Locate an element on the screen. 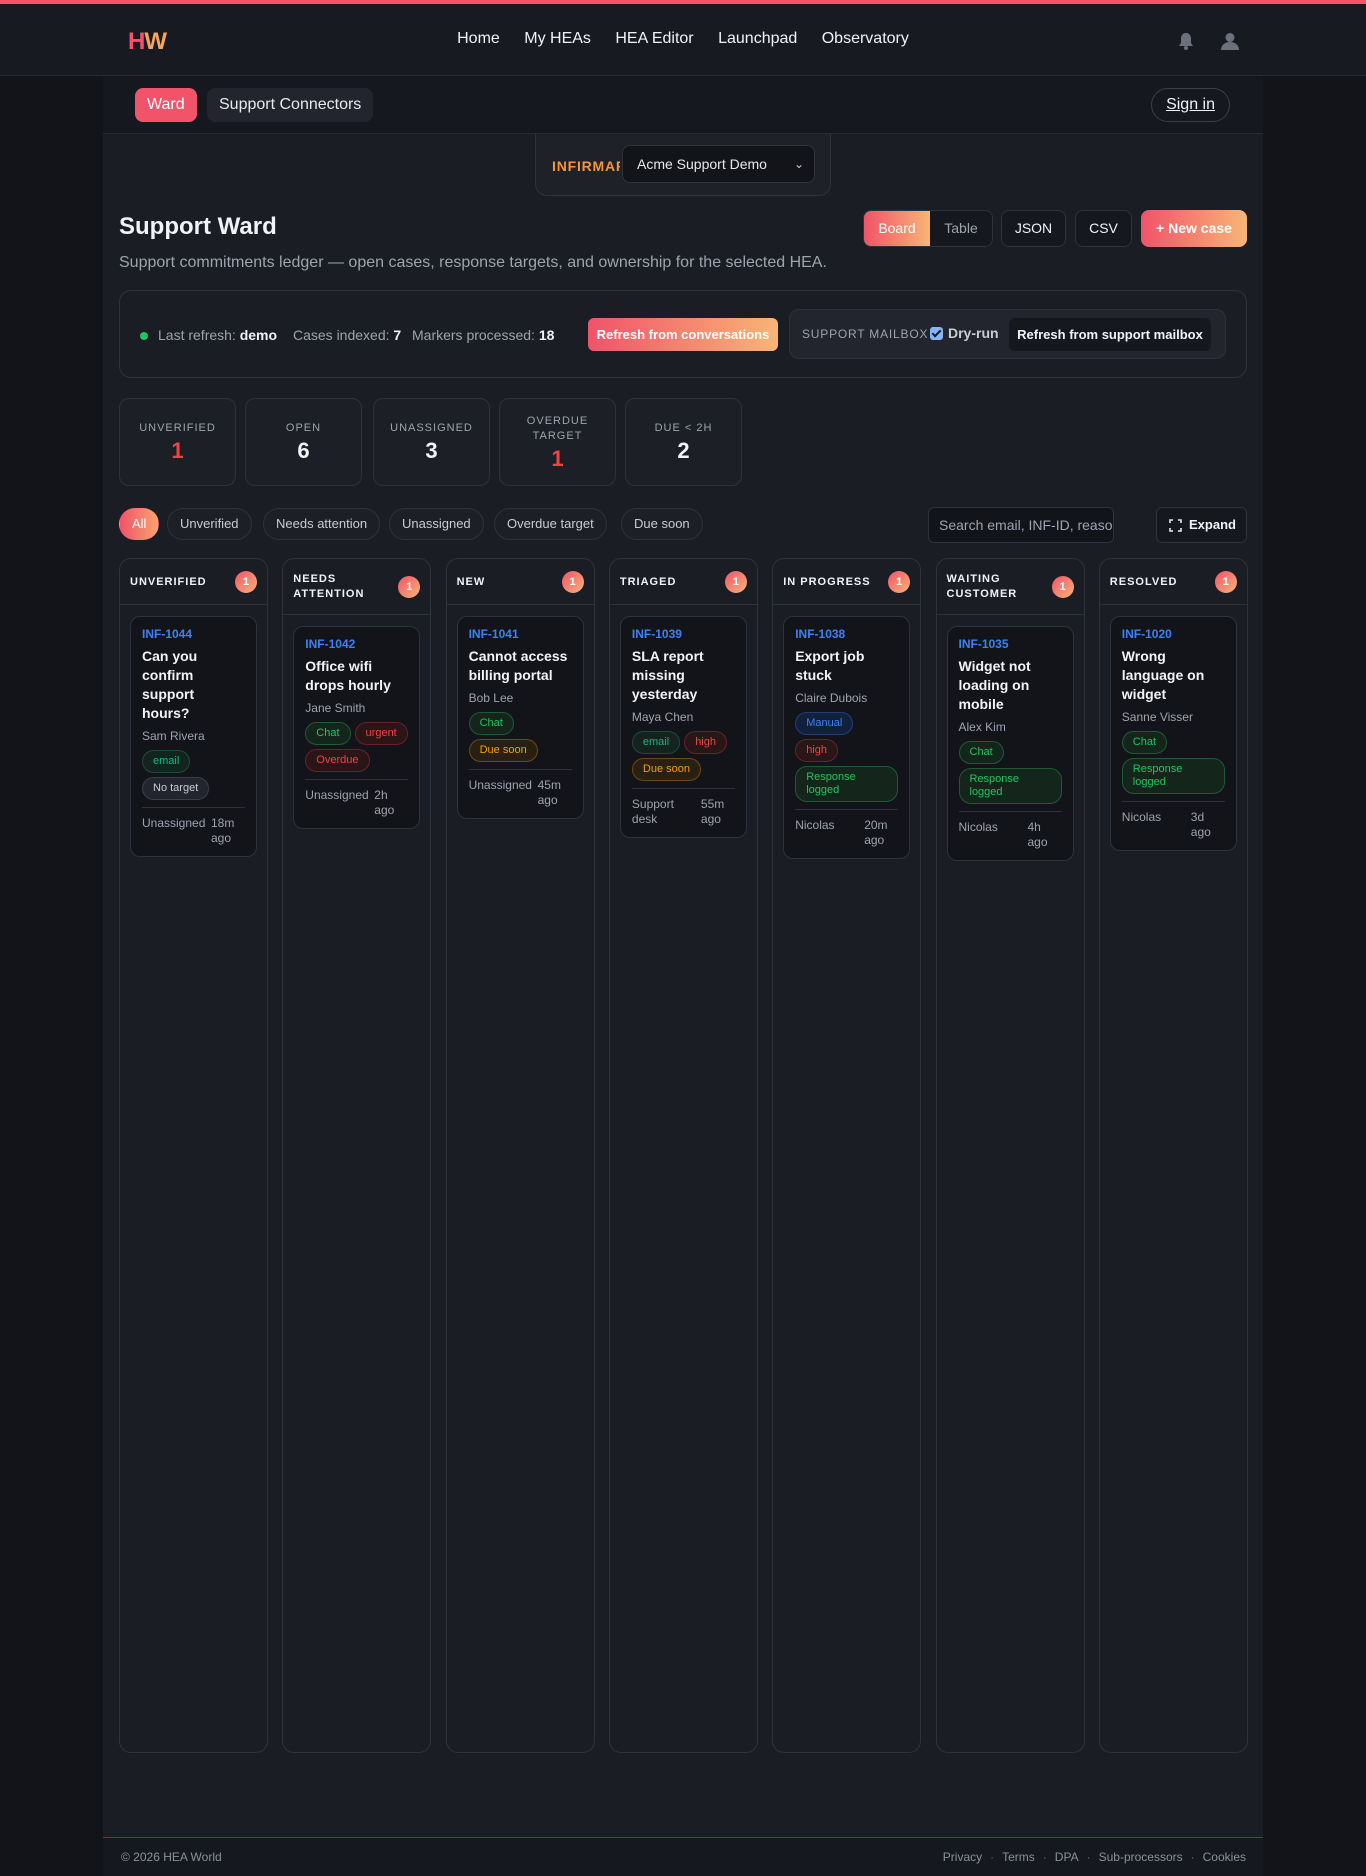 This screenshot has width=1366, height=1876. kpi-card: OPEN 6 is located at coordinates (303, 442).